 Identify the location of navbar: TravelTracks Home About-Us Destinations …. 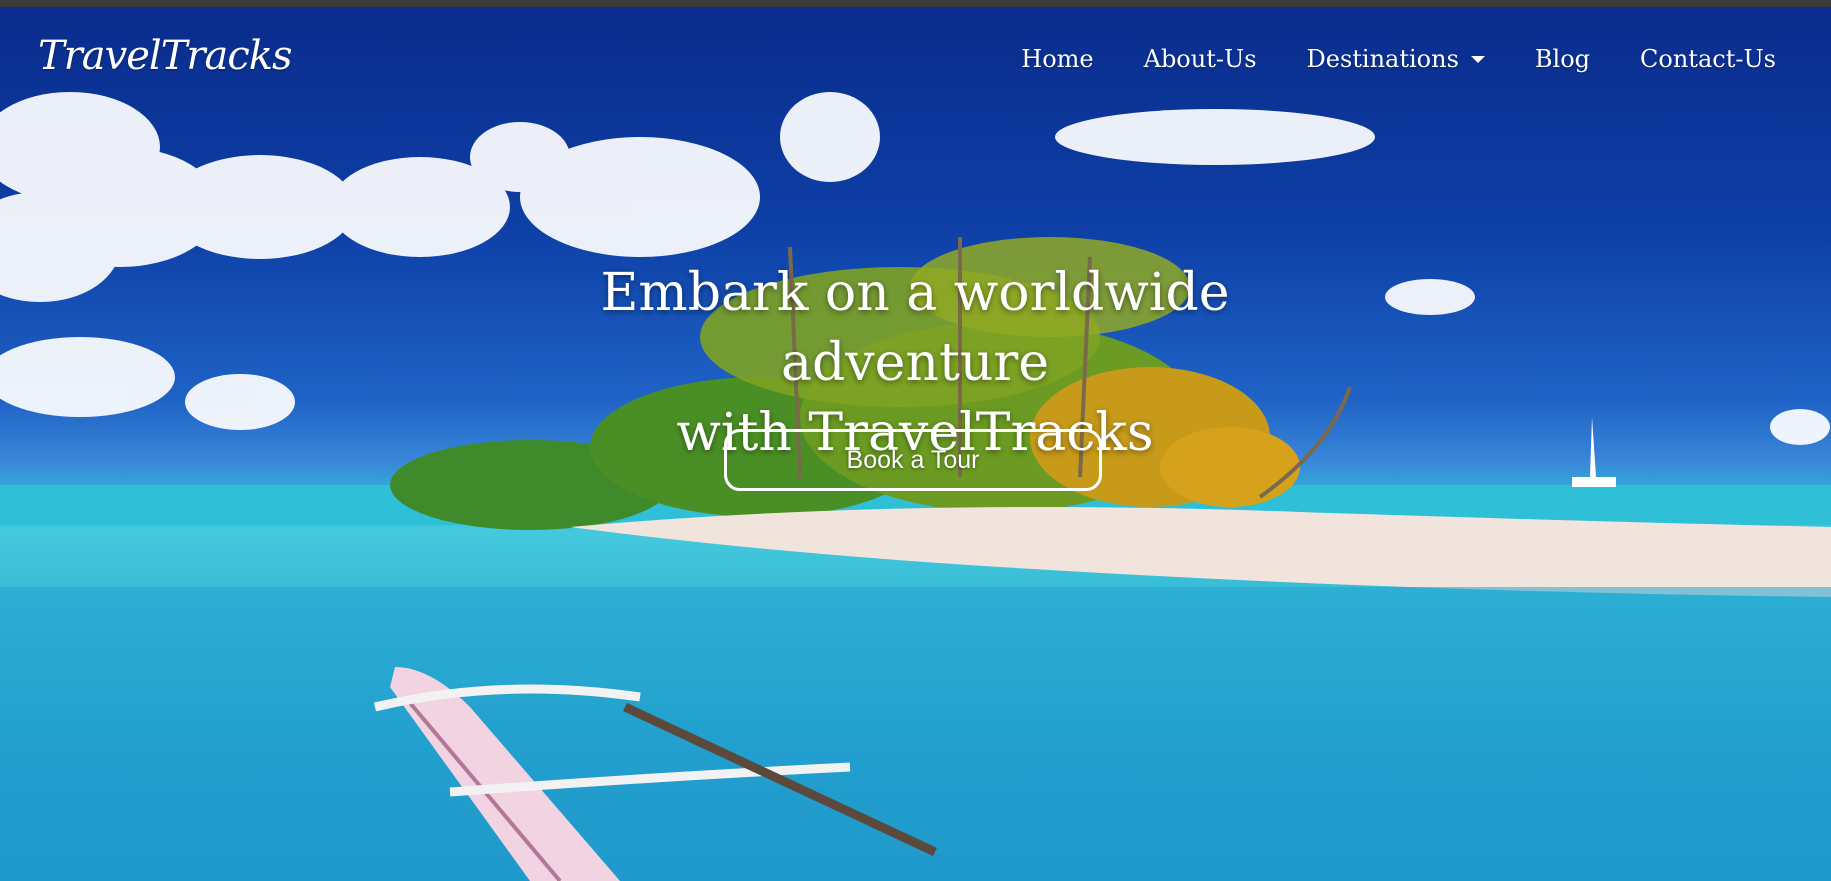
(915, 56).